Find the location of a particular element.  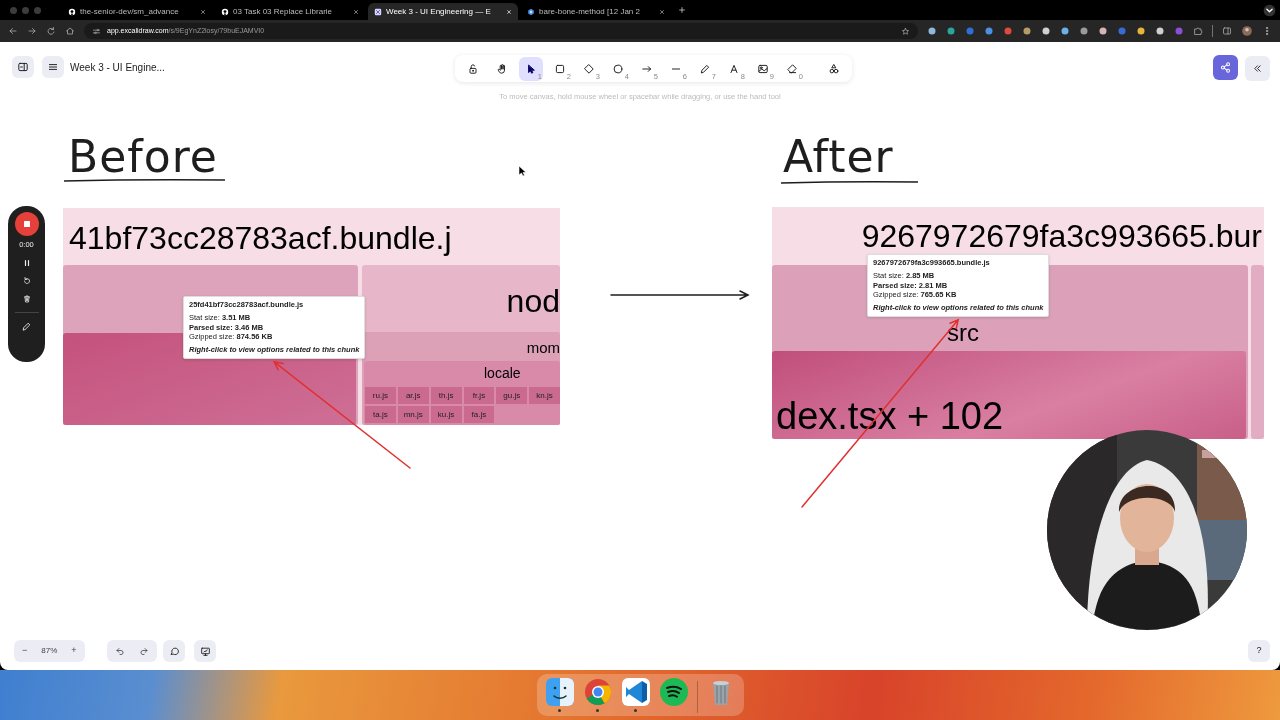

circle-icon is located at coordinates (618, 68).